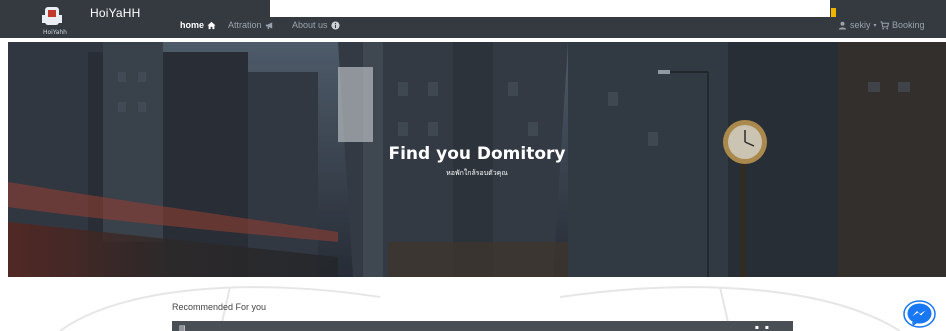  Describe the element at coordinates (908, 25) in the screenshot. I see `nav-booking-label: Booking` at that location.